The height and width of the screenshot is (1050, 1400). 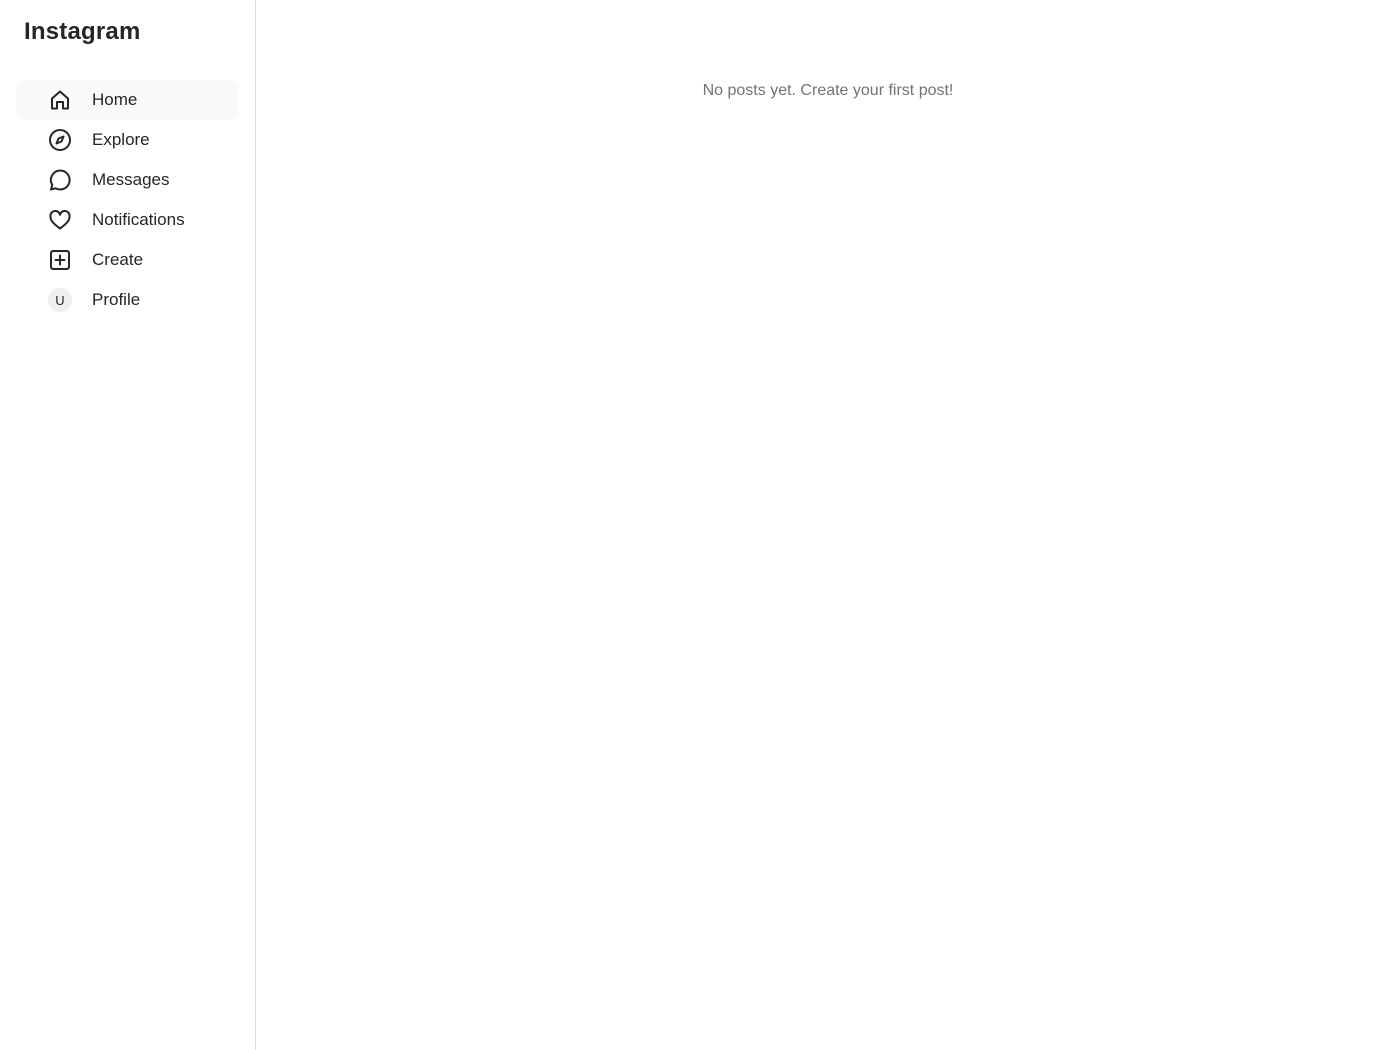 I want to click on avatar-initial: U, so click(x=60, y=300).